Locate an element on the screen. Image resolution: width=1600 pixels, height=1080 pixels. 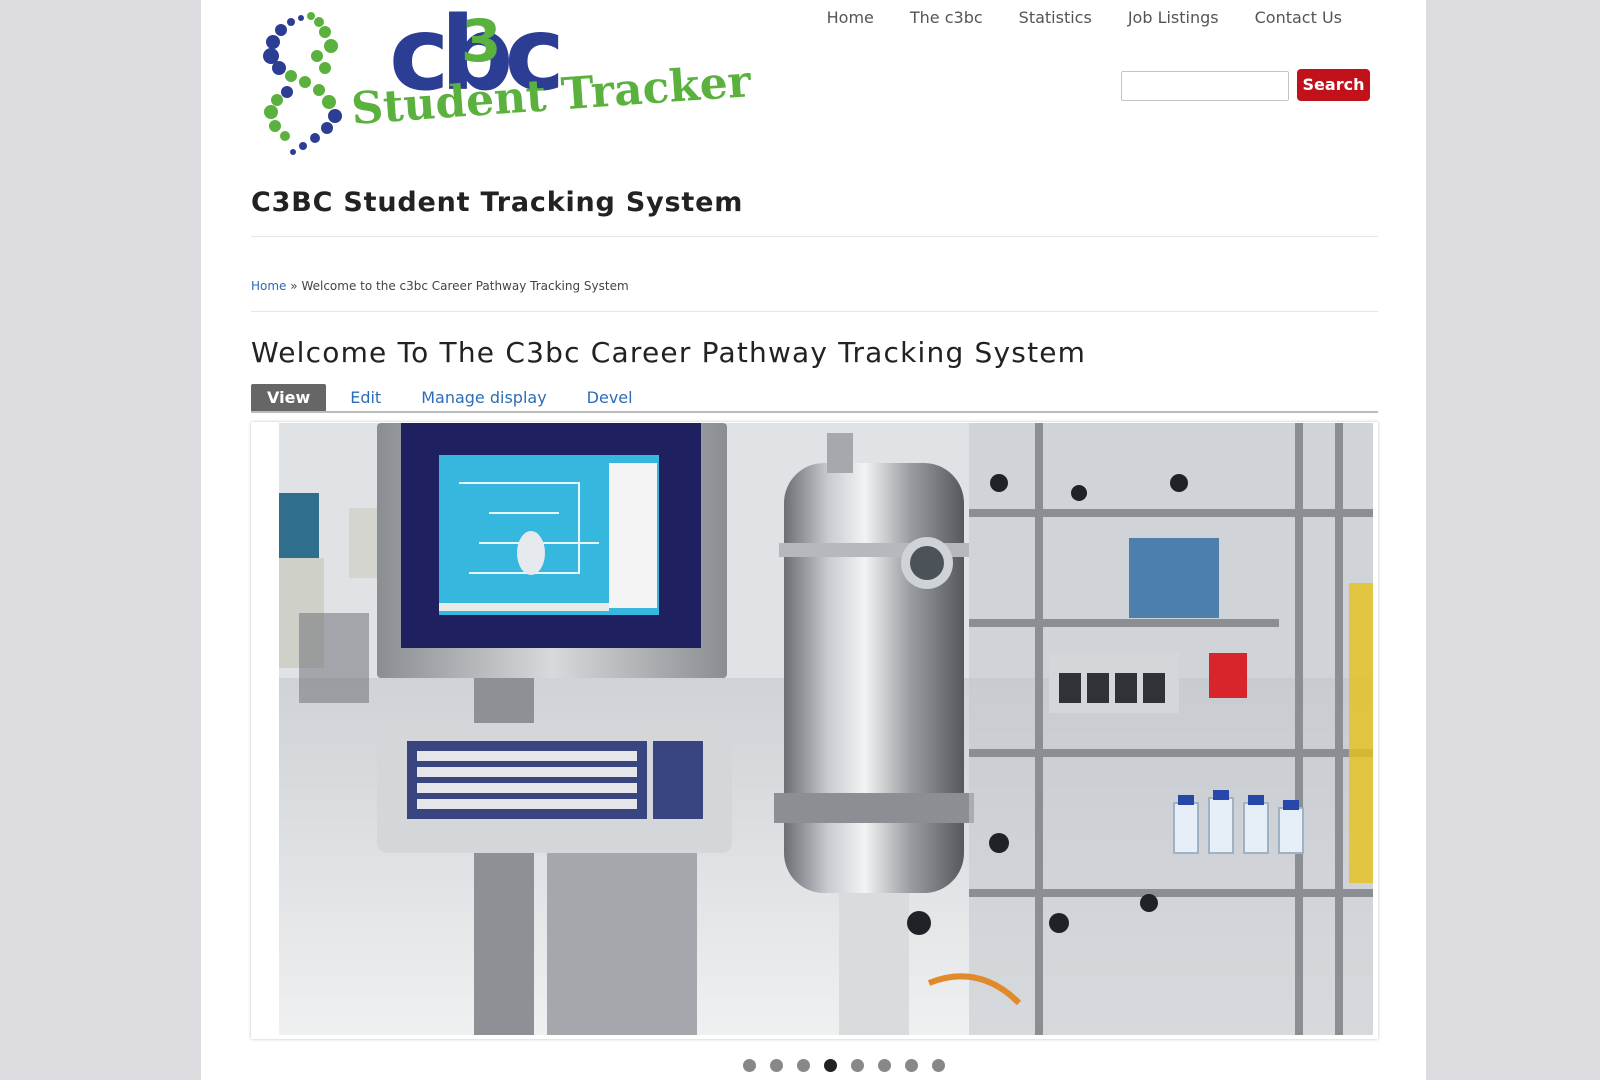
nav-contact-us: Contact Us is located at coordinates (1298, 18).